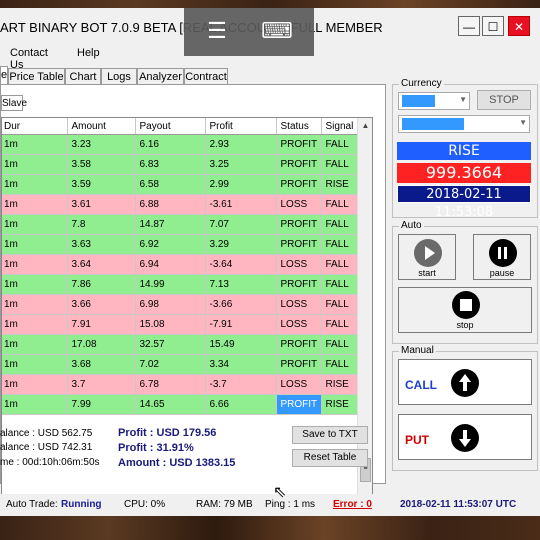 The height and width of the screenshot is (540, 540). Describe the element at coordinates (83, 76) in the screenshot. I see `tab-chart: Chart` at that location.